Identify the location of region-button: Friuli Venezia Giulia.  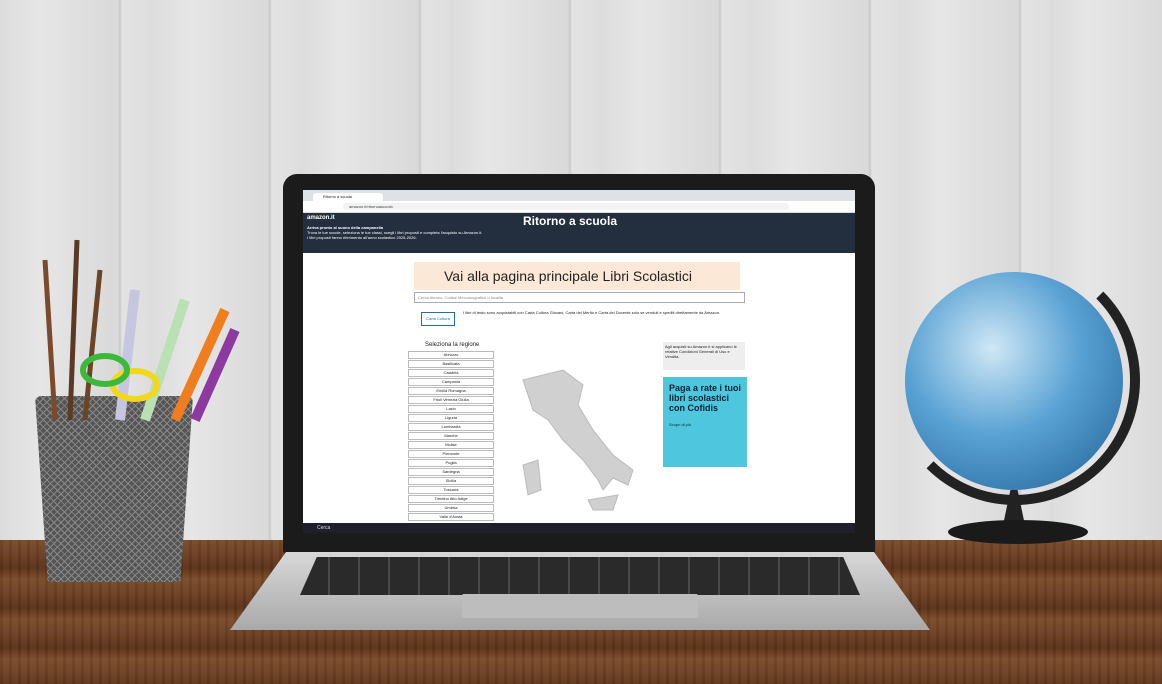
(451, 400).